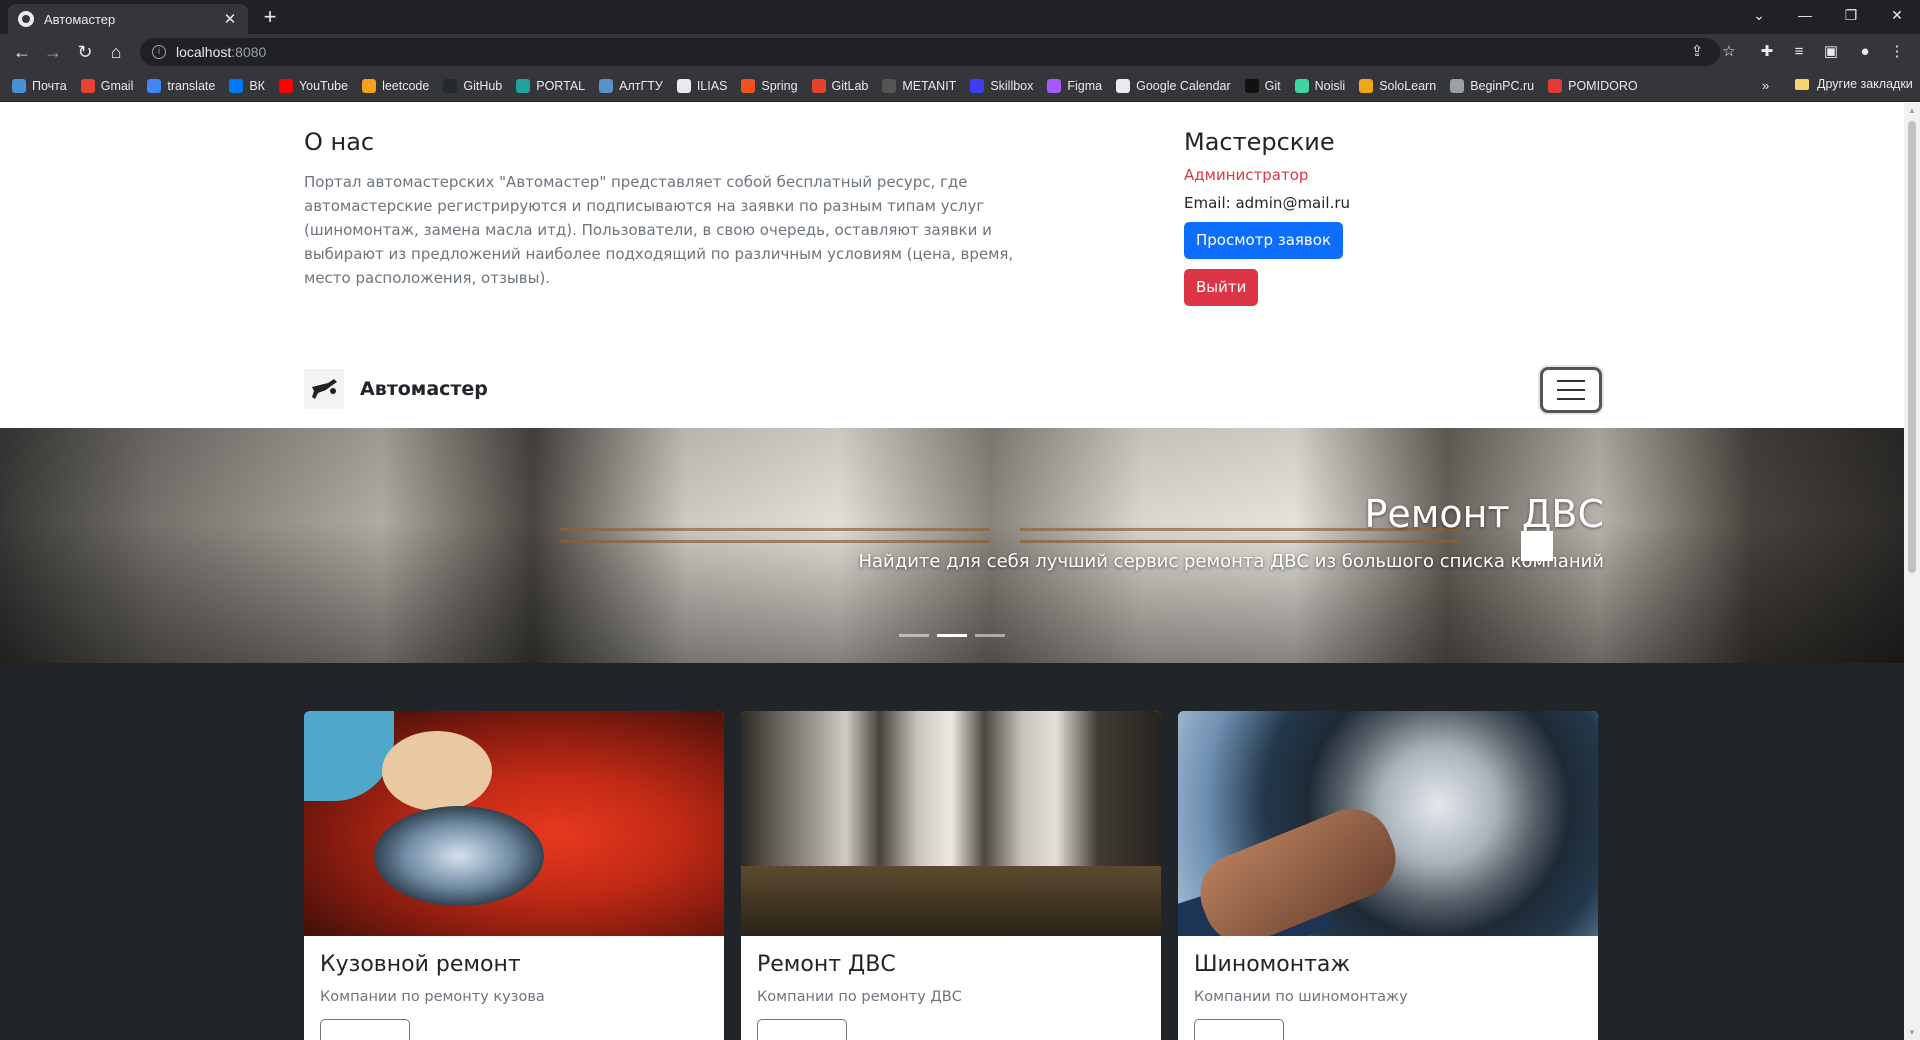 The image size is (1920, 1040). I want to click on card-text: Компании по ремонту кузова, so click(432, 997).